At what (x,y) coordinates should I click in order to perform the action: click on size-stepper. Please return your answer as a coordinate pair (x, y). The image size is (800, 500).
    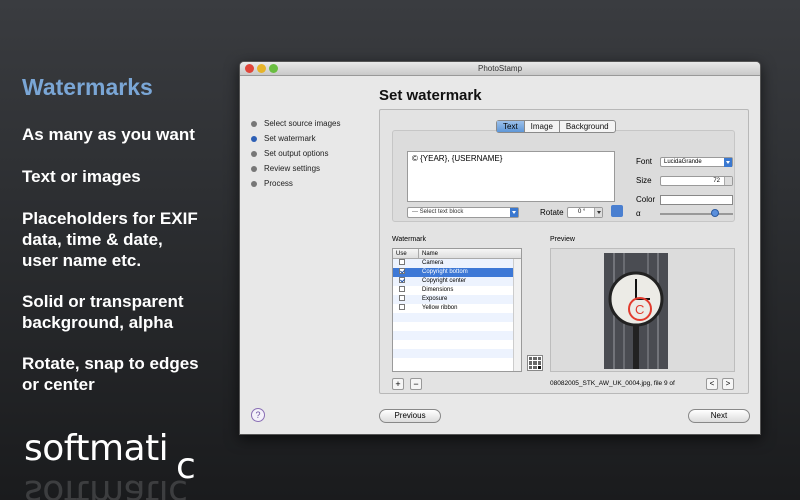
    Looking at the image, I should click on (728, 181).